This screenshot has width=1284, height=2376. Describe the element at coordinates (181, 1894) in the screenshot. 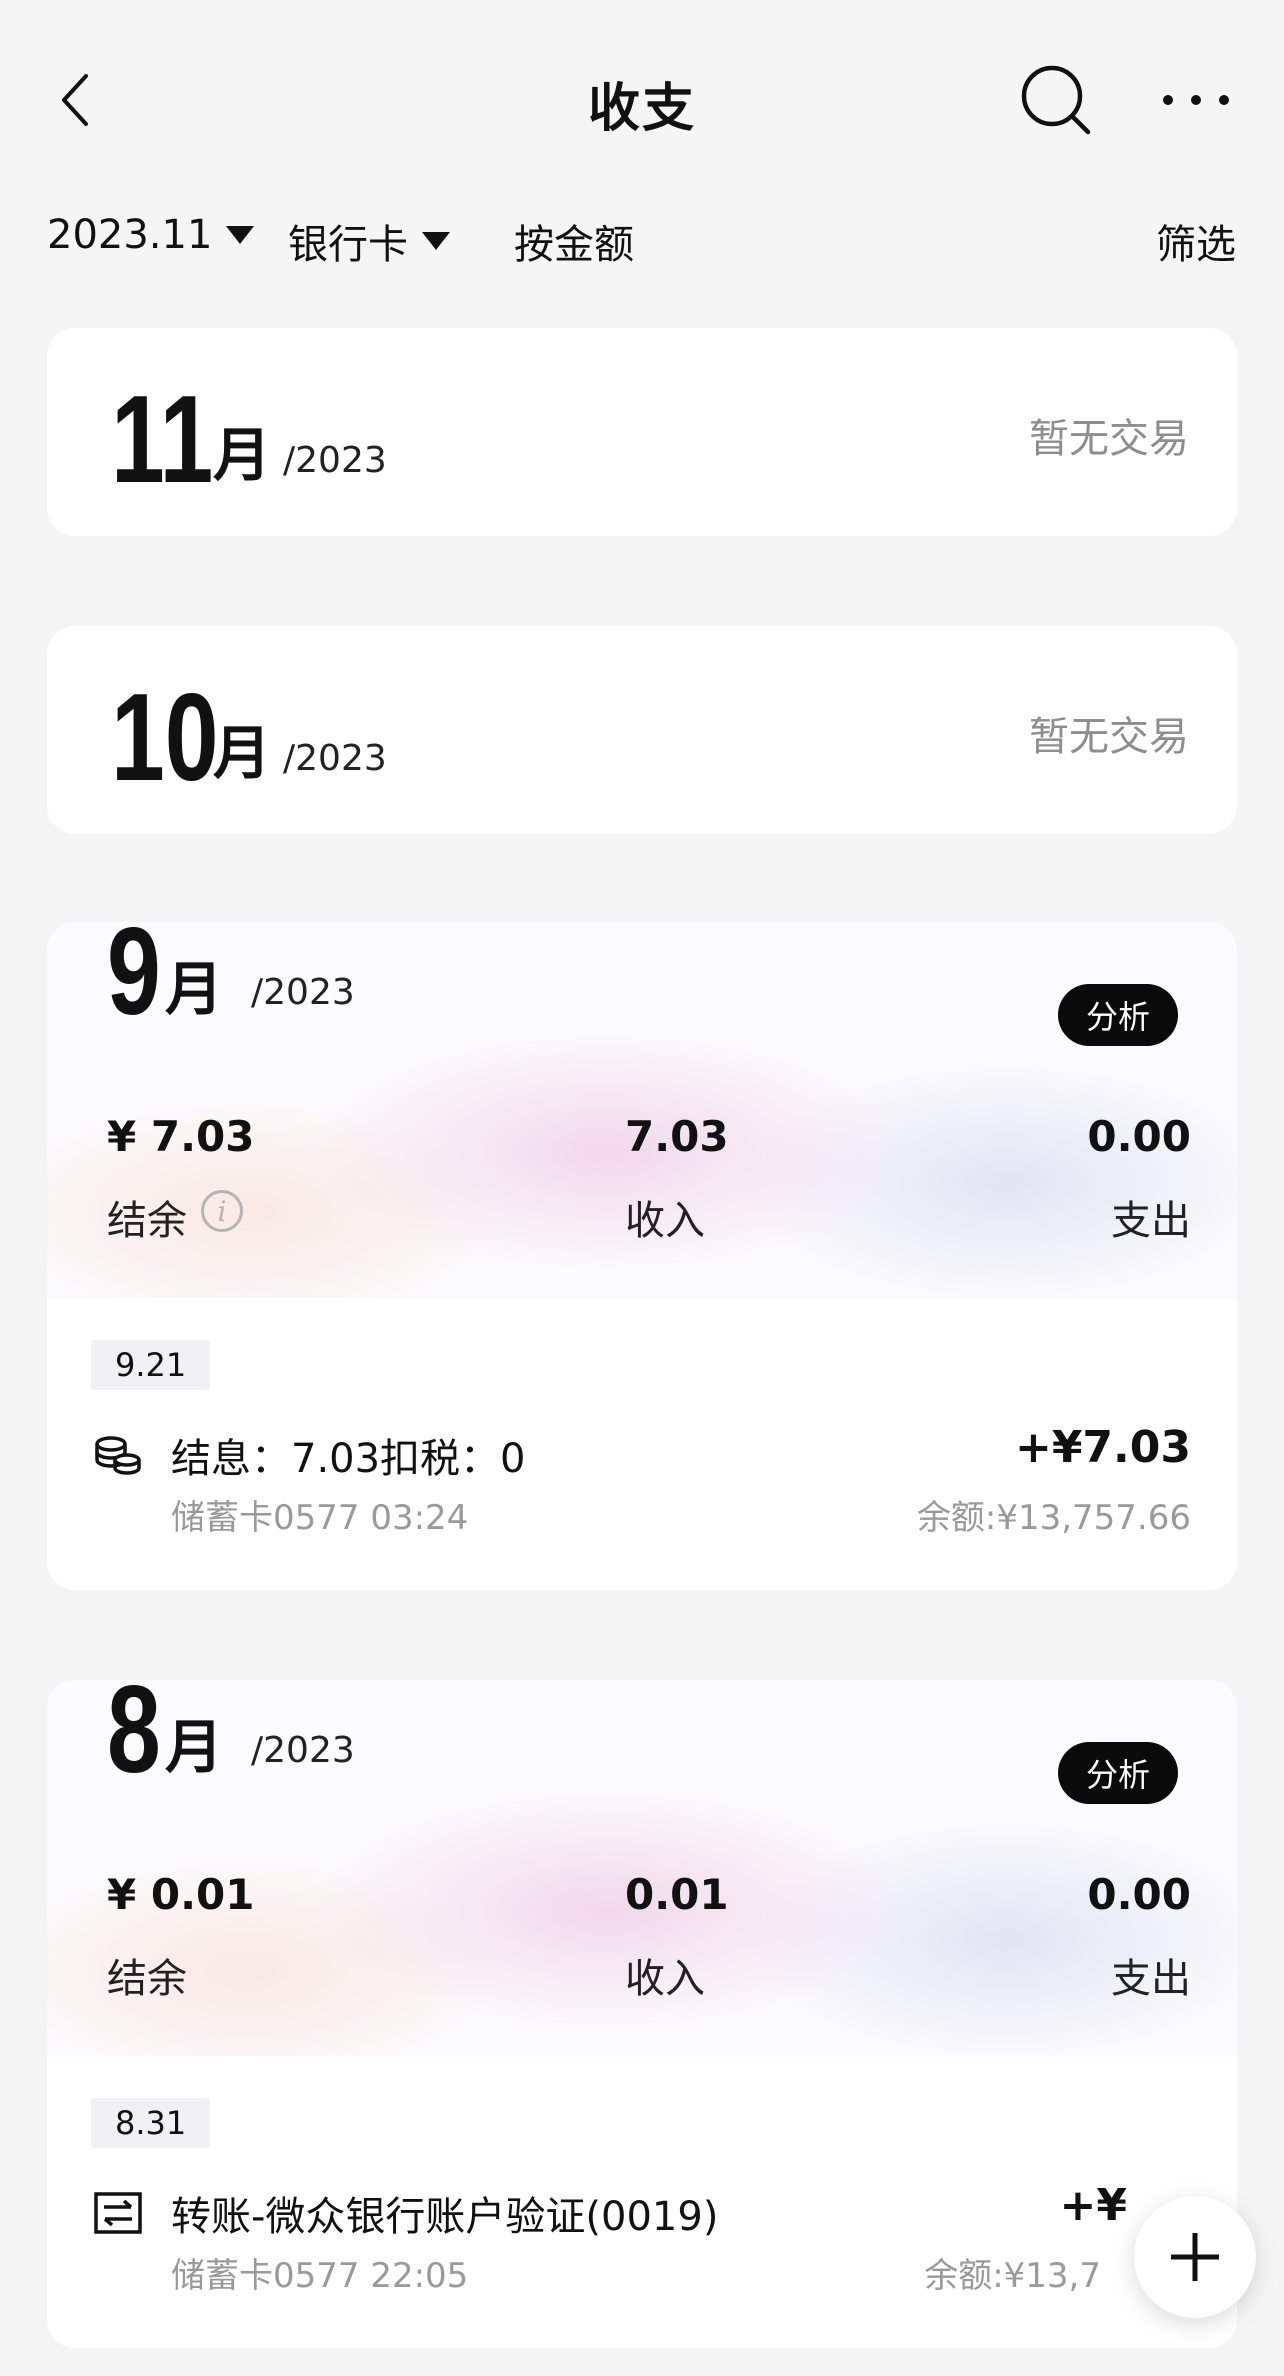

I see `balance-amount: ¥ 0.01` at that location.